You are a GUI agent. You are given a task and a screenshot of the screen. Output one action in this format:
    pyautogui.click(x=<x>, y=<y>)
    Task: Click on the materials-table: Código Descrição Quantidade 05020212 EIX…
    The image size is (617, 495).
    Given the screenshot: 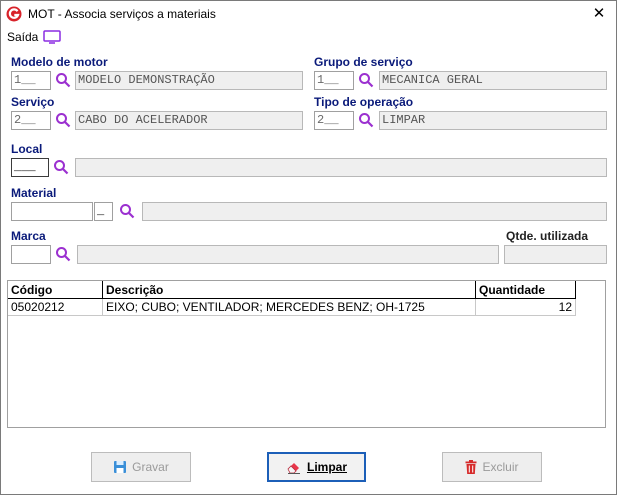 What is the action you would take?
    pyautogui.click(x=292, y=298)
    